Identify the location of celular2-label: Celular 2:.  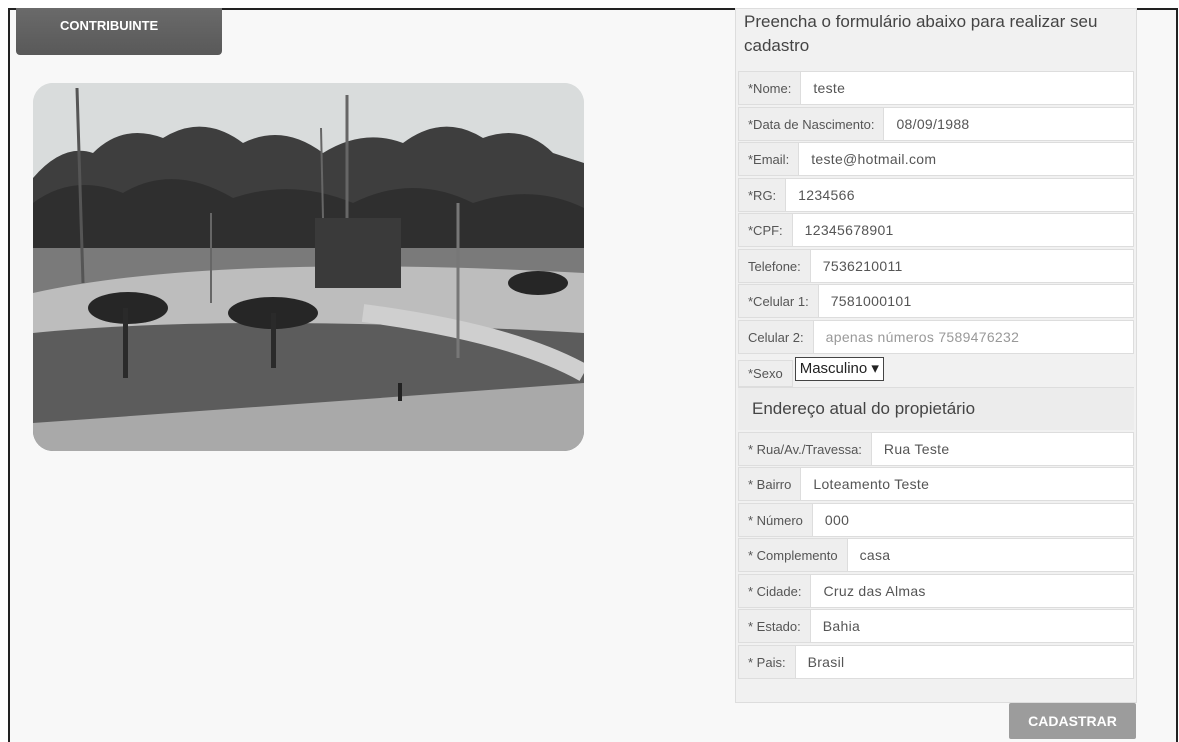
(776, 337).